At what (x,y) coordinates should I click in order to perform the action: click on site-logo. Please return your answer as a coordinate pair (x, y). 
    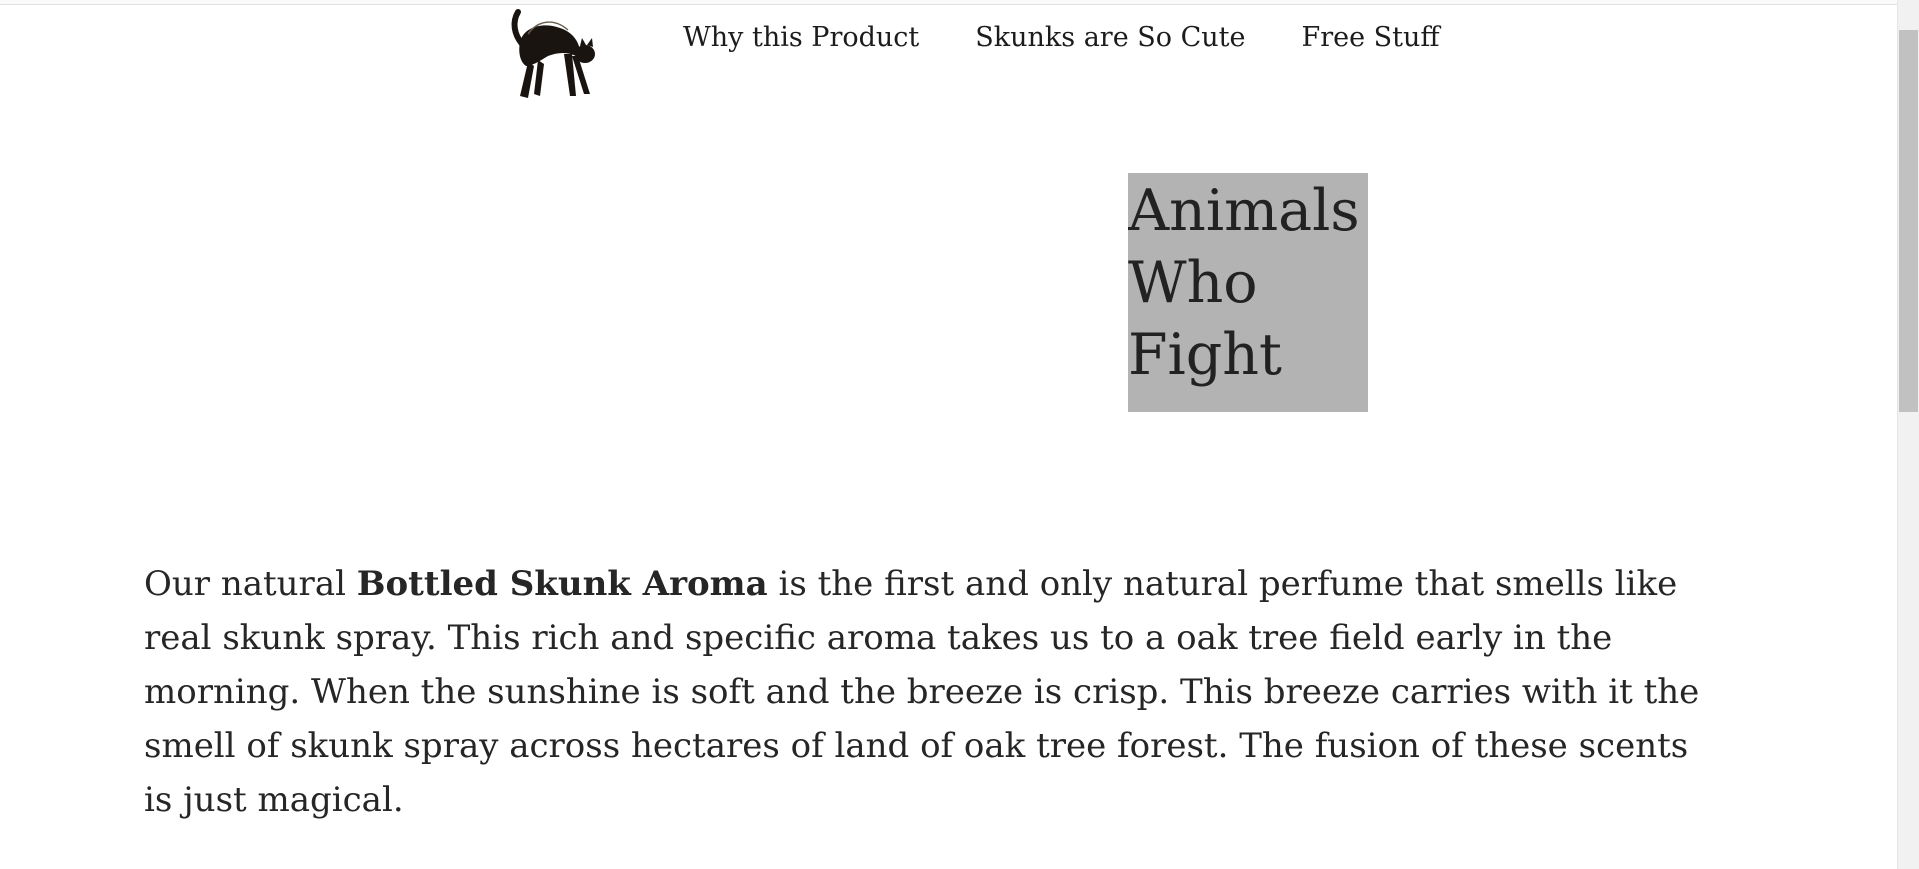
    Looking at the image, I should click on (550, 54).